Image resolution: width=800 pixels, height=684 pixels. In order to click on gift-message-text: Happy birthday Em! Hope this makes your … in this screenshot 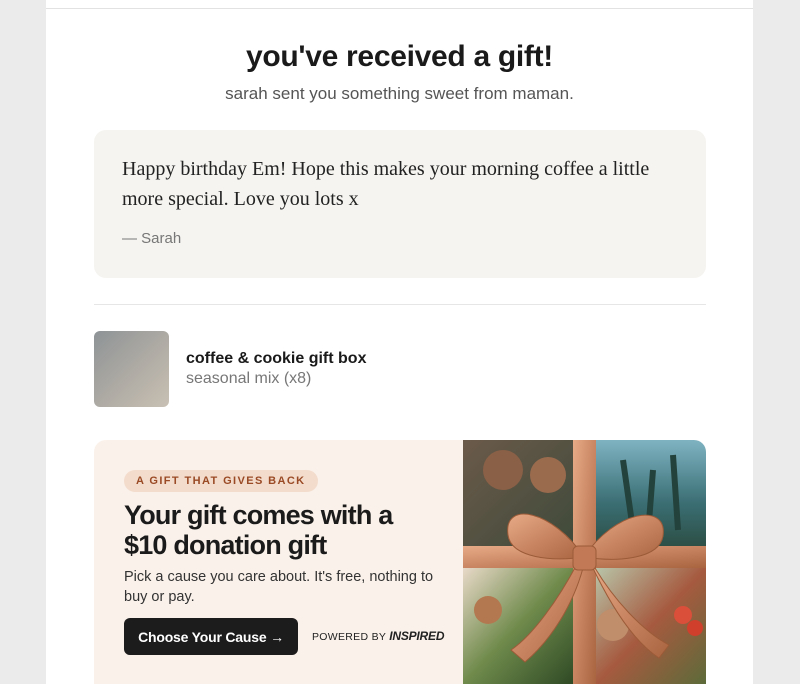, I will do `click(386, 184)`.